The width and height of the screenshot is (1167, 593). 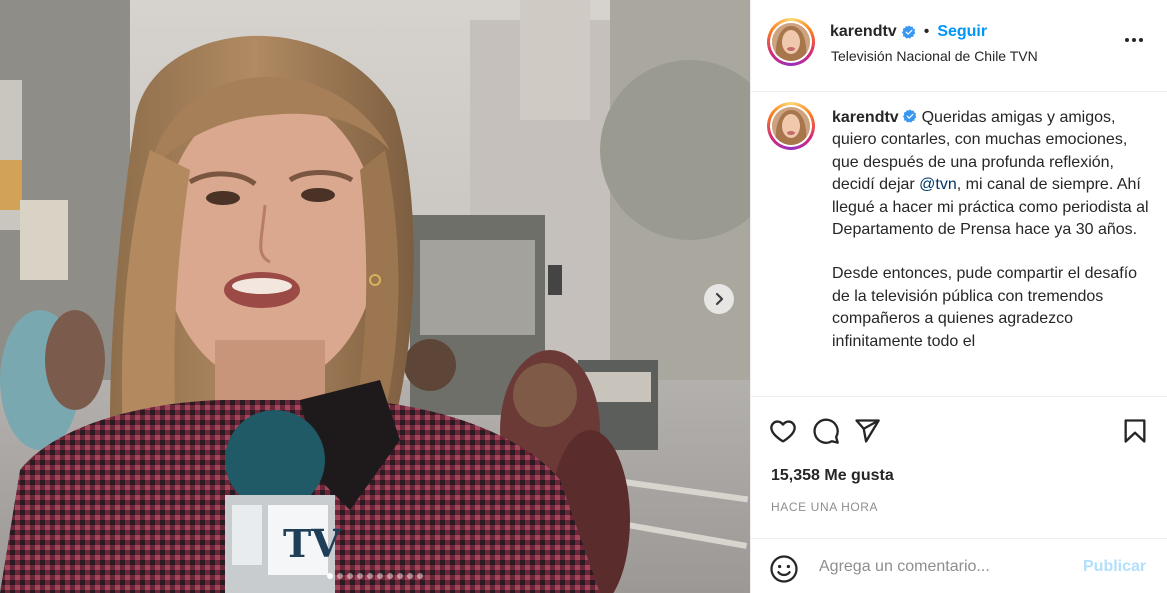 I want to click on mention-link: @tvn, so click(x=938, y=184).